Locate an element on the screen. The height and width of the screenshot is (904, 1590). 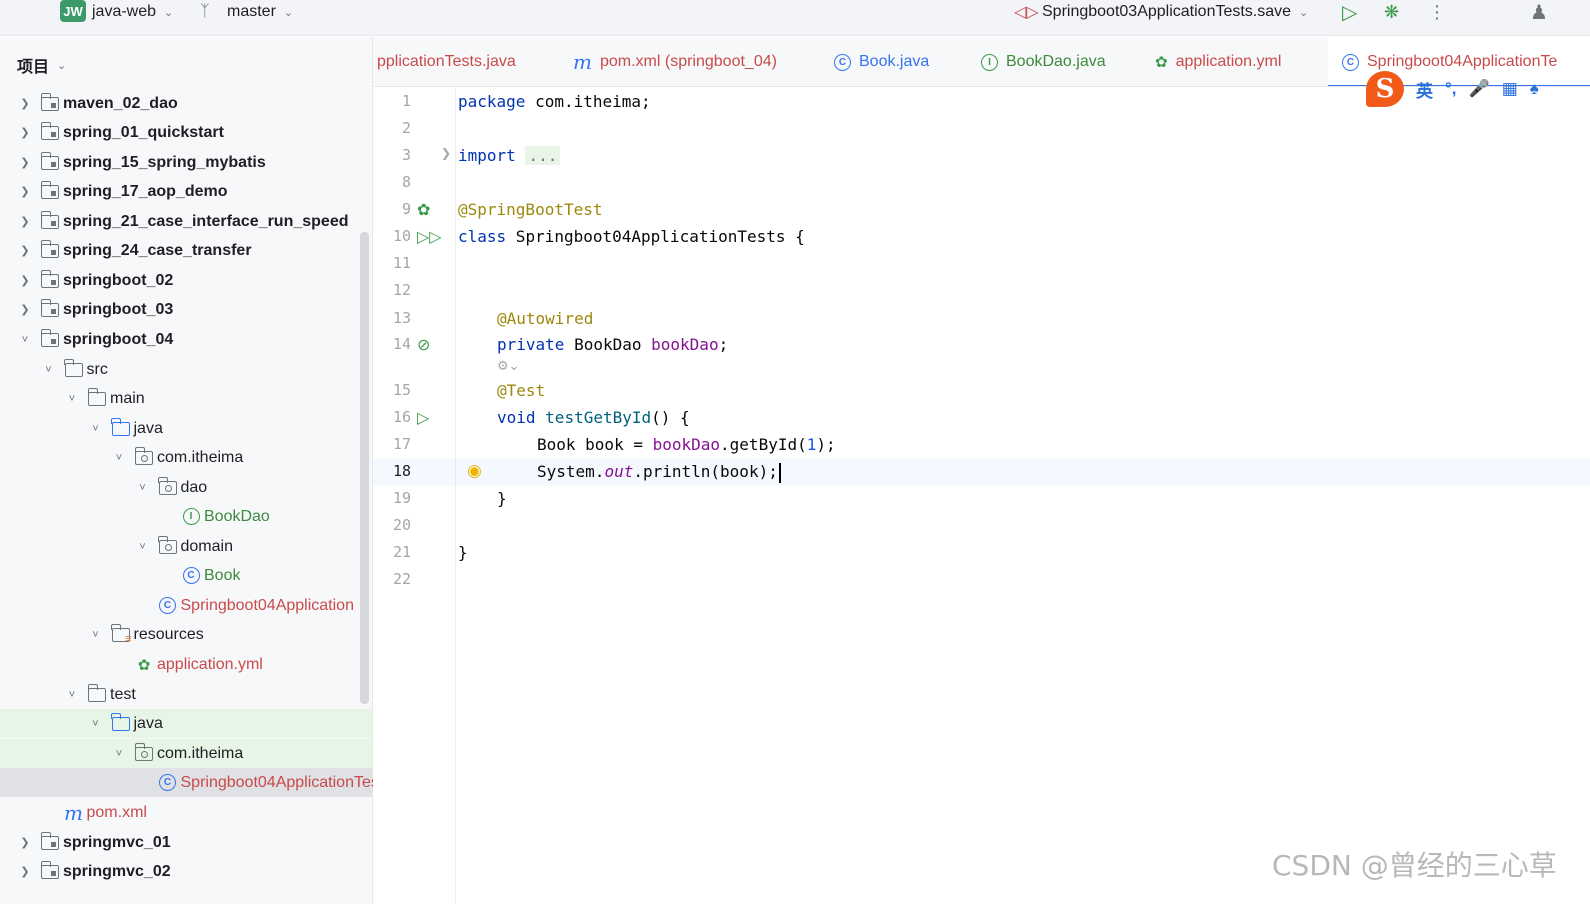
tree-item-test: ˅ test is located at coordinates (186, 694).